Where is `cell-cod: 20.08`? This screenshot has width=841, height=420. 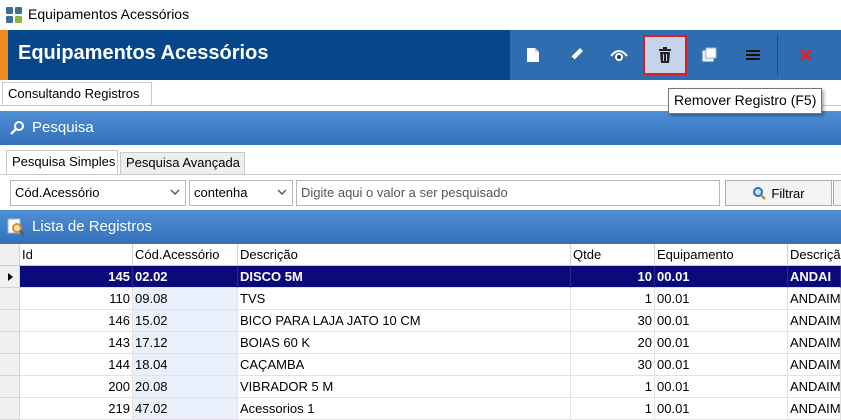
cell-cod: 20.08 is located at coordinates (185, 387).